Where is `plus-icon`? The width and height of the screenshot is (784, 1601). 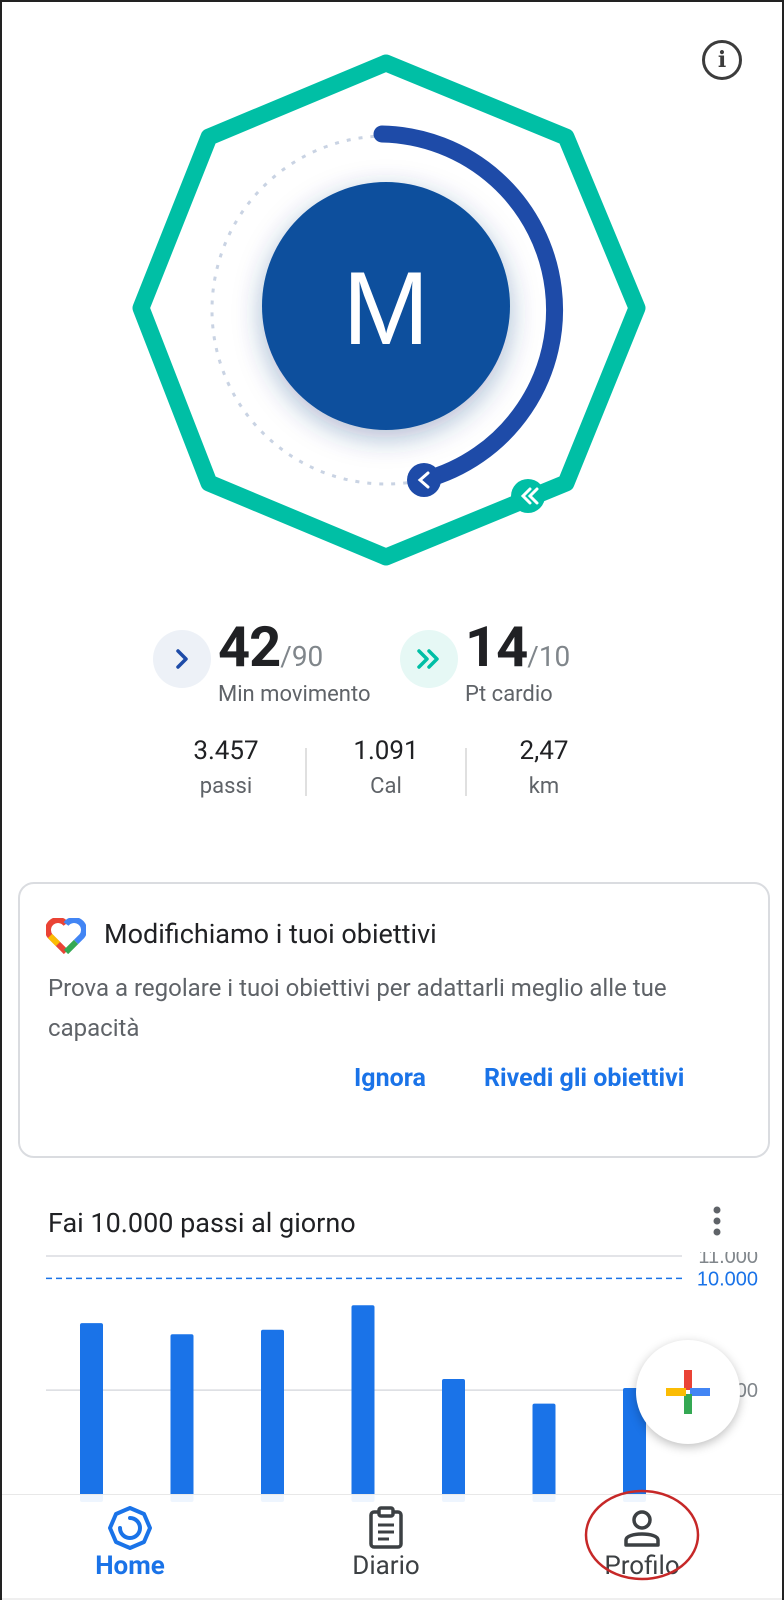
plus-icon is located at coordinates (688, 1392).